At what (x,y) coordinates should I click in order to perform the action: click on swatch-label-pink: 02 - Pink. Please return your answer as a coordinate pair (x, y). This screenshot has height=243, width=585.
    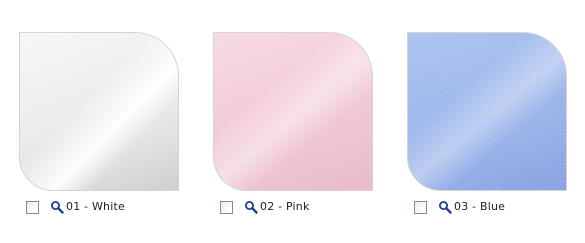
    Looking at the image, I should click on (285, 206).